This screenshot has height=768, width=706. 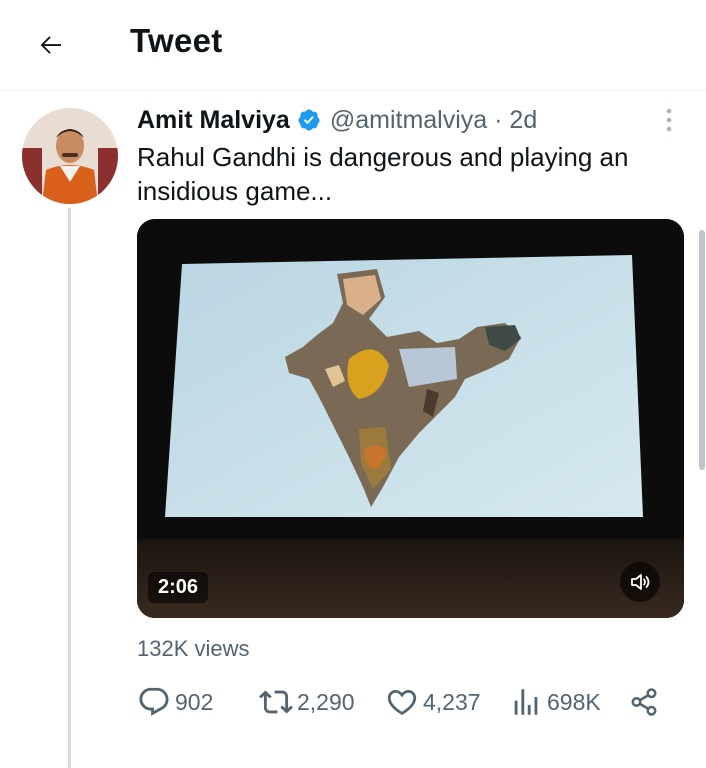 I want to click on reply-count: 902, so click(x=194, y=701).